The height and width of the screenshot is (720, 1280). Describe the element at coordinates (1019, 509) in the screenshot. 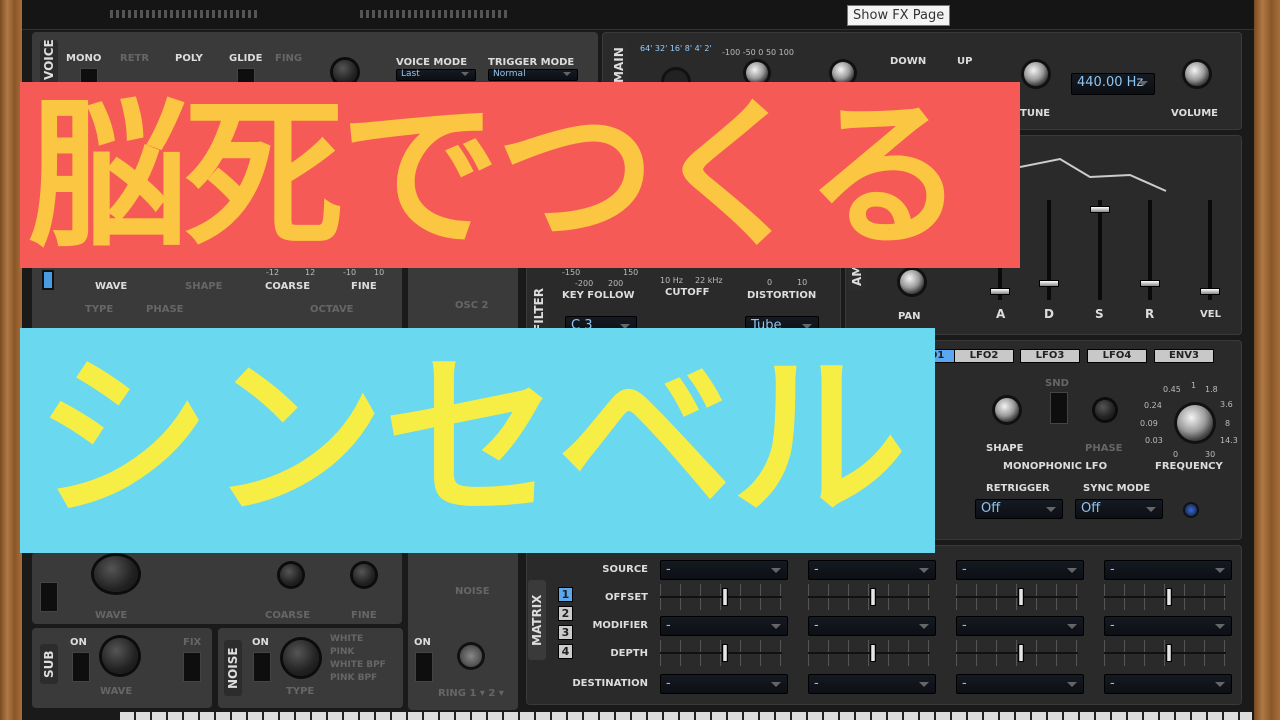

I see `retrigger-select: Off` at that location.